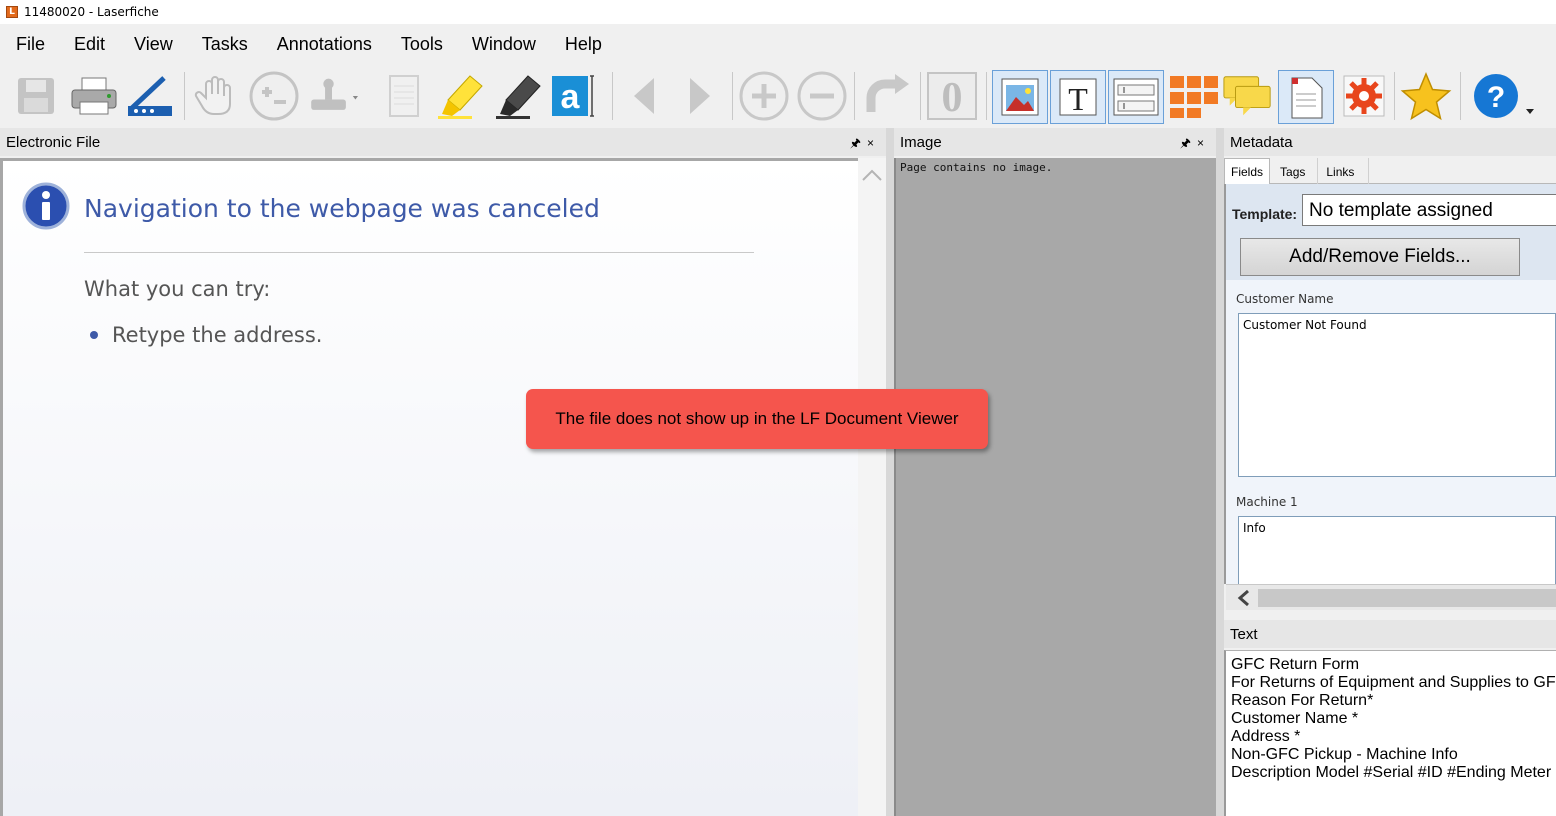 The height and width of the screenshot is (816, 1556). What do you see at coordinates (1136, 97) in the screenshot?
I see `metadata-pane-icon` at bounding box center [1136, 97].